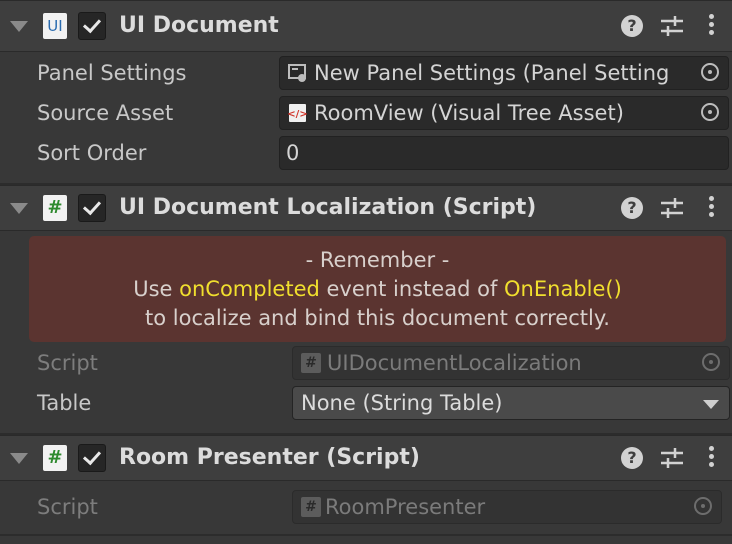 Image resolution: width=732 pixels, height=544 pixels. I want to click on localization-header: # UI Document Localization (Script) ?, so click(366, 208).